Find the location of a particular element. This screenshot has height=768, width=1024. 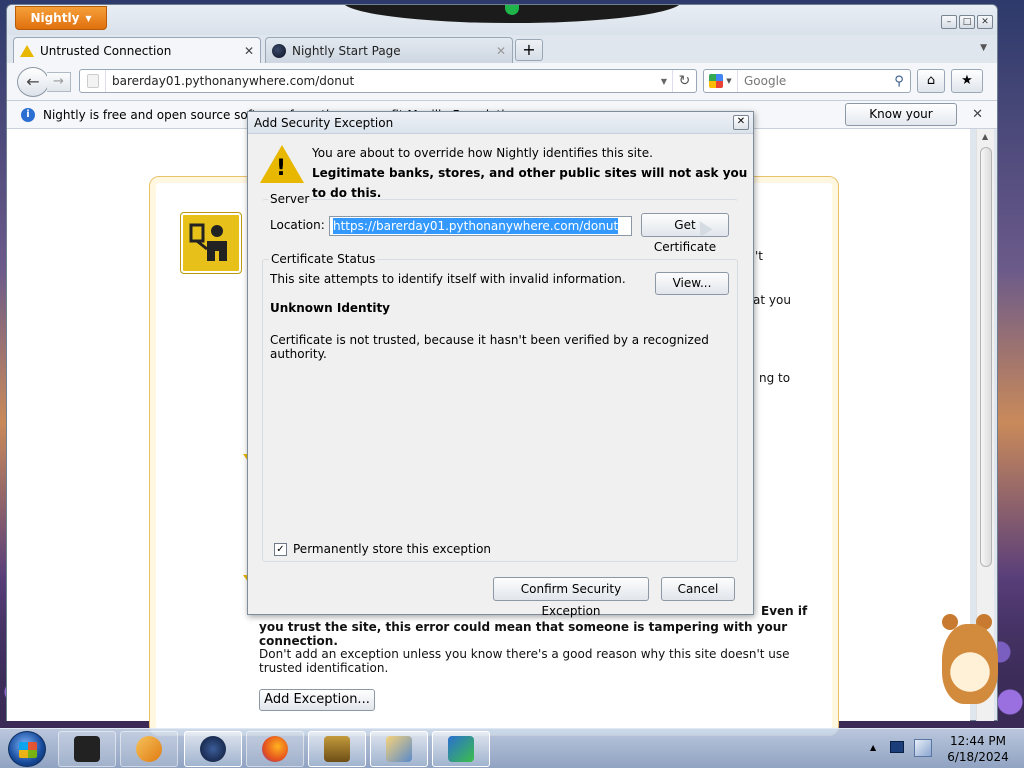

url-text: barerday01.pythonanywhere.com/donut is located at coordinates (381, 81).